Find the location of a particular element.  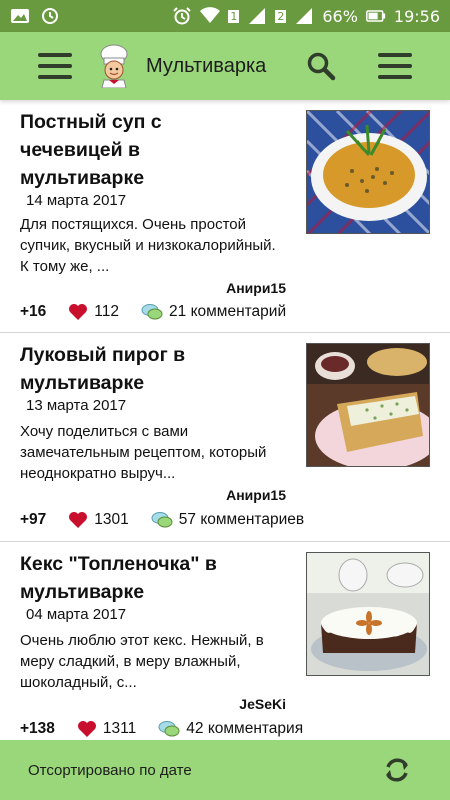

onion-pie-image is located at coordinates (368, 405).